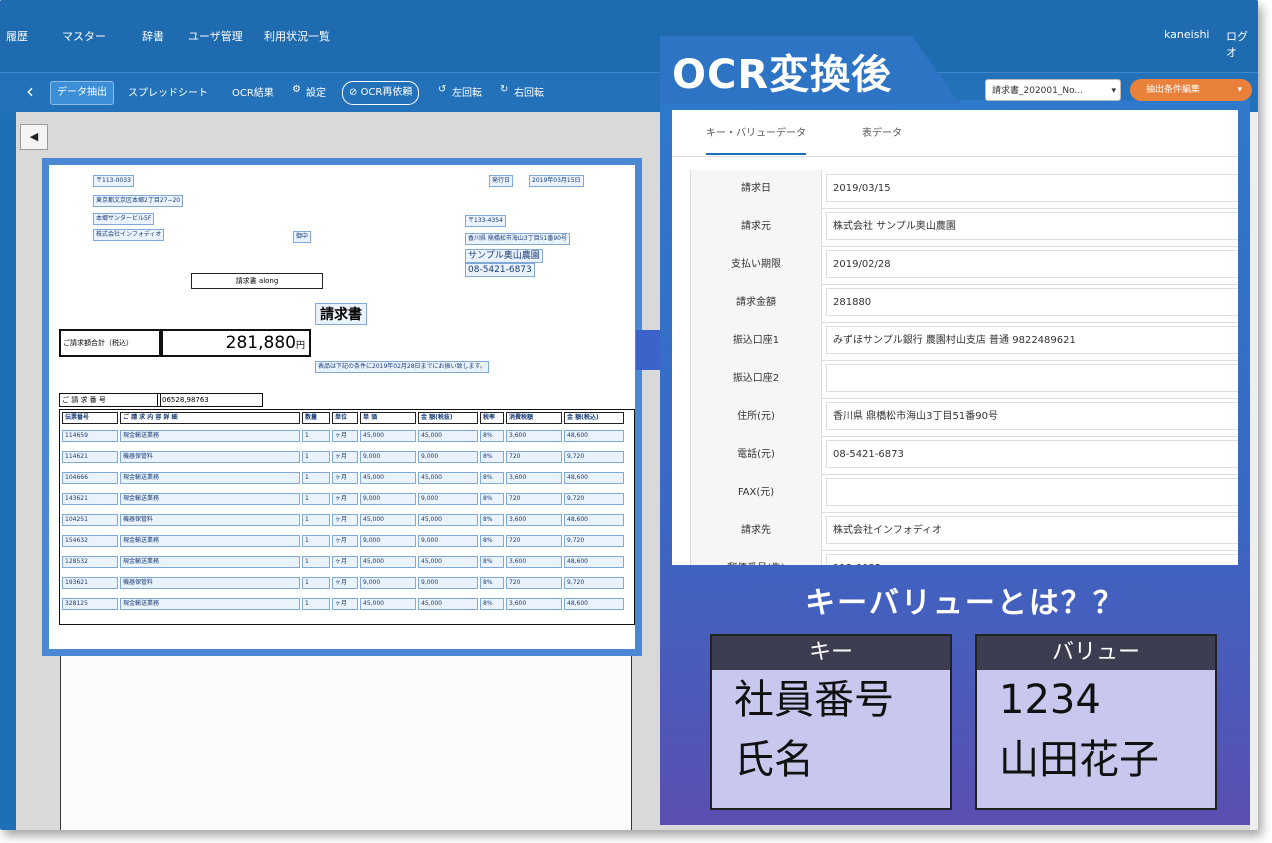 The height and width of the screenshot is (843, 1272). Describe the element at coordinates (448, 418) in the screenshot. I see `table-header-cell: 金 額(税抜)` at that location.